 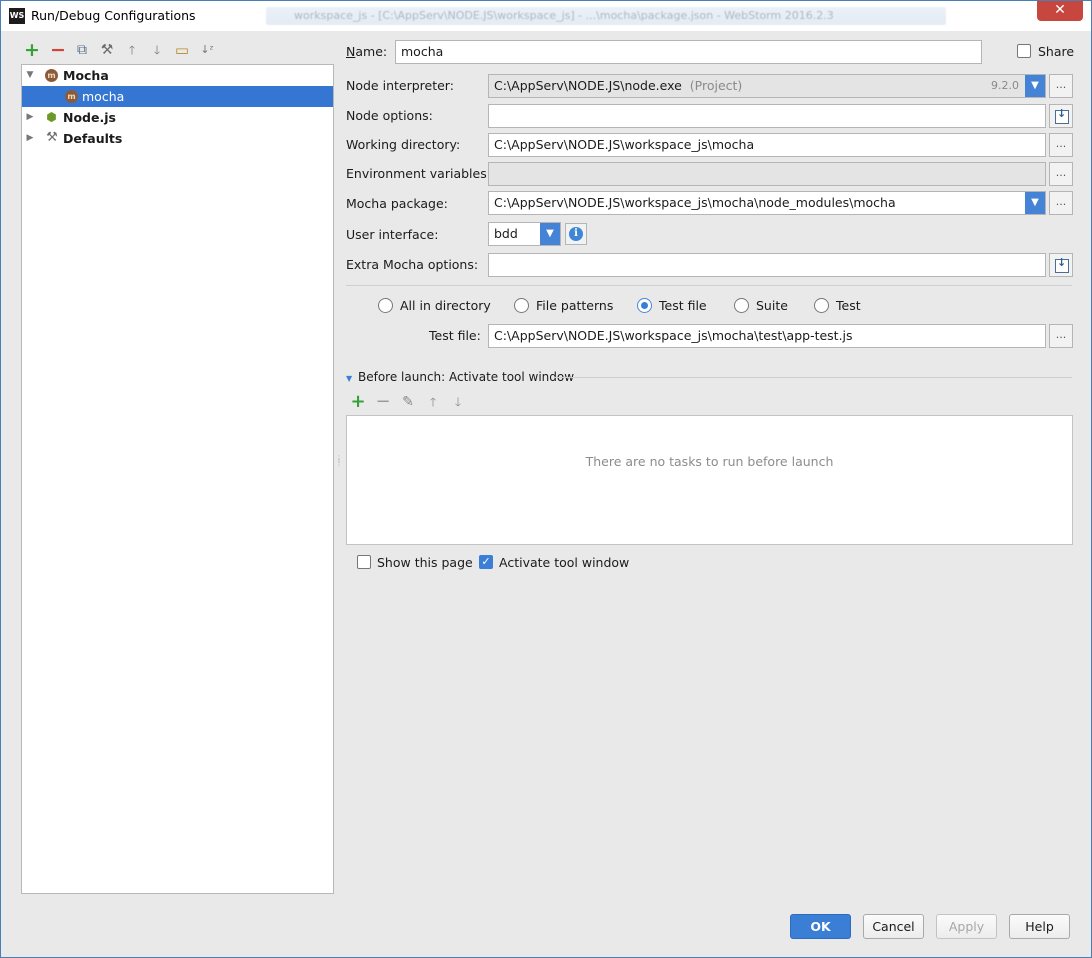 What do you see at coordinates (767, 145) in the screenshot?
I see `working-directory-input: C:\AppServ\NODE.JS\workspace_js\mocha` at bounding box center [767, 145].